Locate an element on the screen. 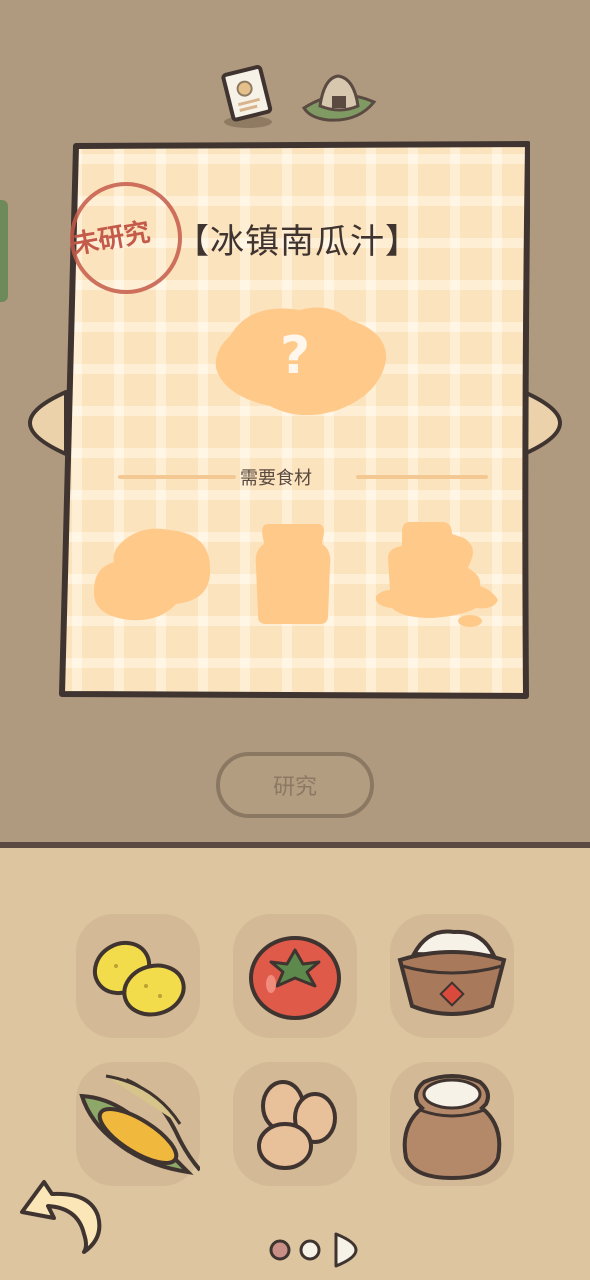 The width and height of the screenshot is (590, 1280). recipe-title: 【冰镇南瓜汁】 is located at coordinates (297, 242).